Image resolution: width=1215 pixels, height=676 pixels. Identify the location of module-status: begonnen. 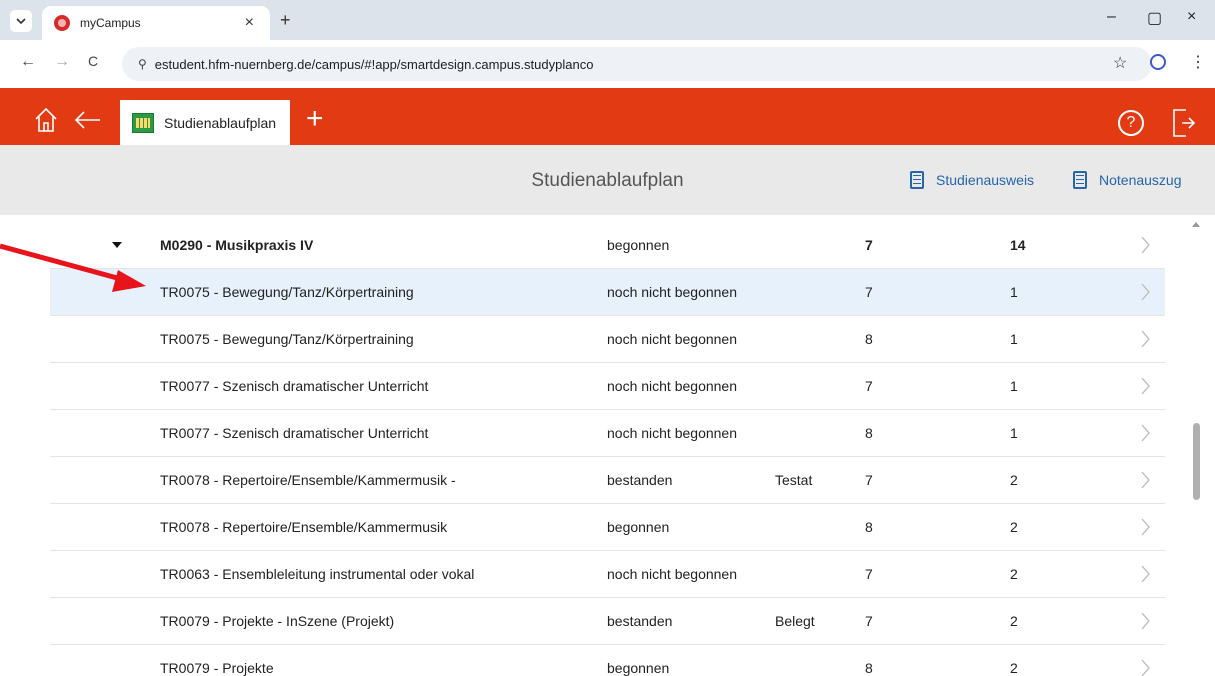
(638, 245).